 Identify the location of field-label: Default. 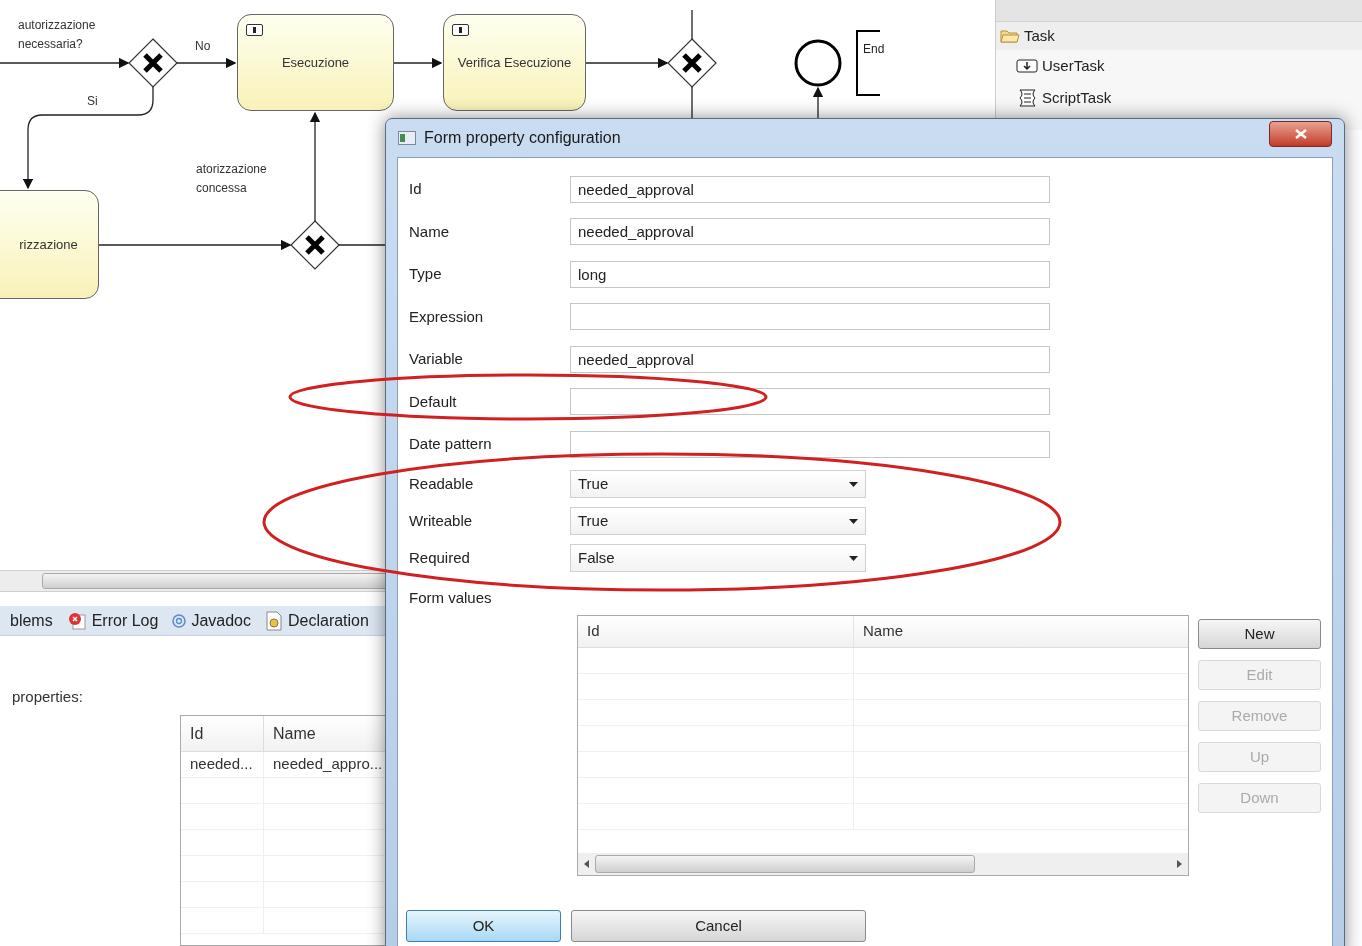
(433, 401).